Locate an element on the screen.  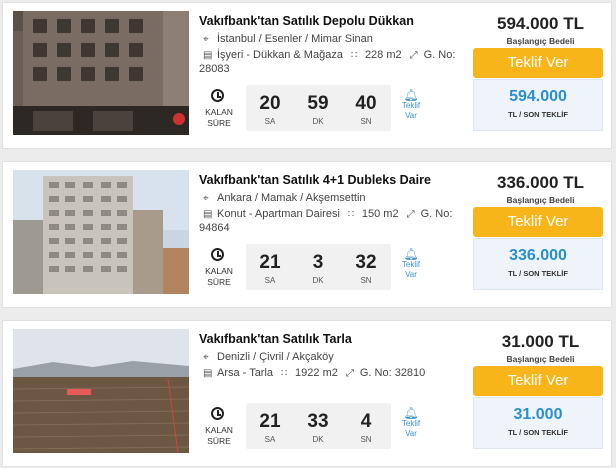
countdown-hours: 21 SA is located at coordinates (270, 267).